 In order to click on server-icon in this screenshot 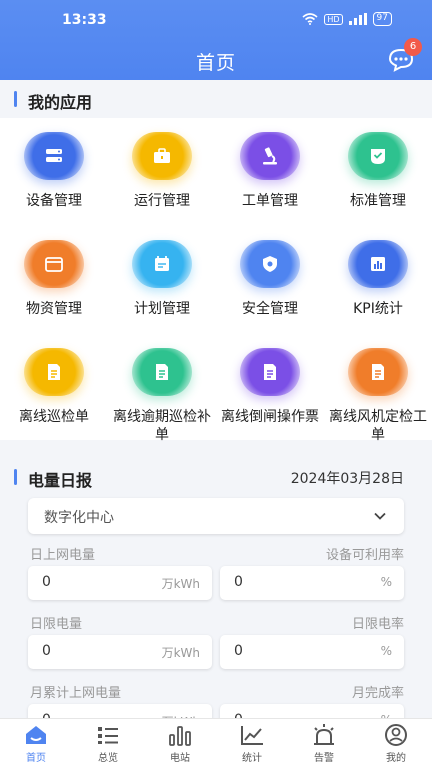, I will do `click(54, 156)`.